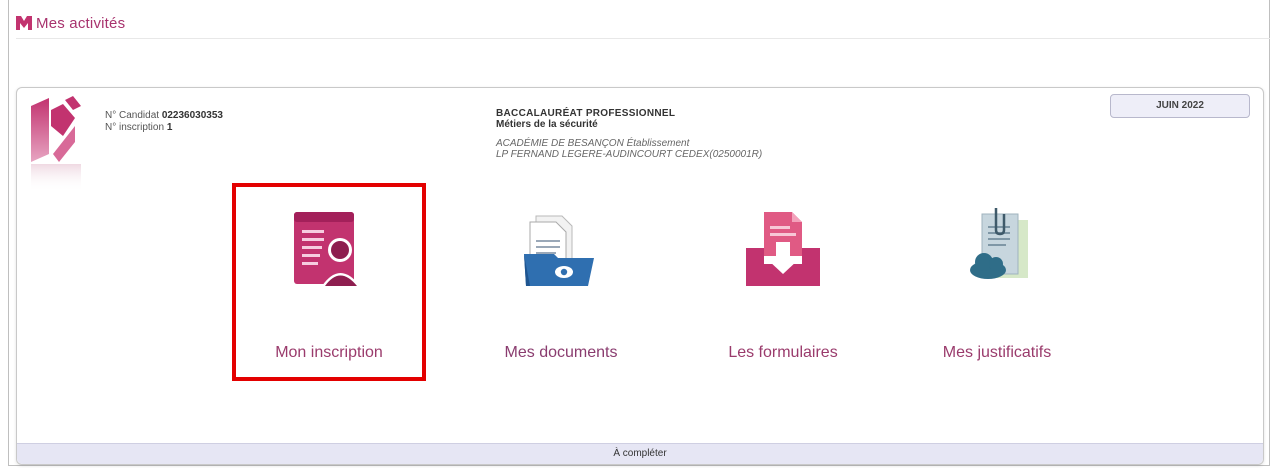 This screenshot has width=1278, height=468. What do you see at coordinates (169, 127) in the screenshot?
I see `inscription-number: 1` at bounding box center [169, 127].